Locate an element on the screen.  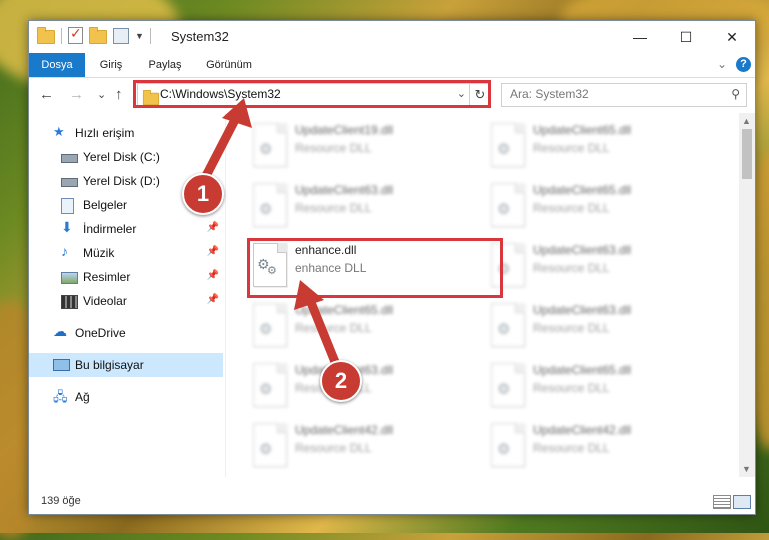
search-placeholder: Ara: System32 is located at coordinates (549, 94).